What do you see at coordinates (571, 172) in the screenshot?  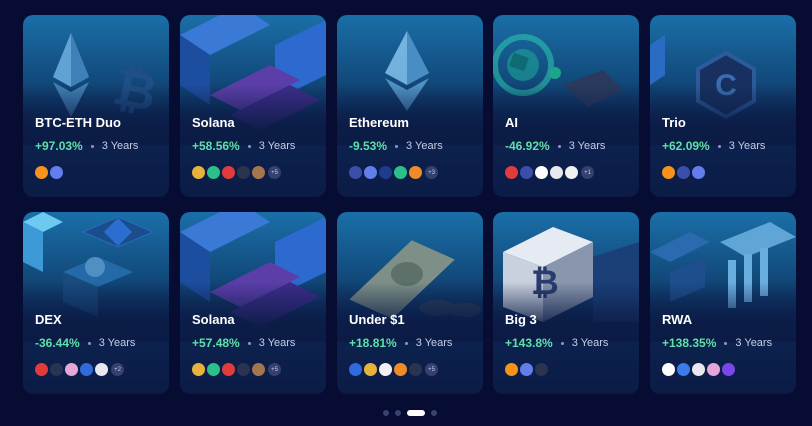 I see `coin-t-icon` at bounding box center [571, 172].